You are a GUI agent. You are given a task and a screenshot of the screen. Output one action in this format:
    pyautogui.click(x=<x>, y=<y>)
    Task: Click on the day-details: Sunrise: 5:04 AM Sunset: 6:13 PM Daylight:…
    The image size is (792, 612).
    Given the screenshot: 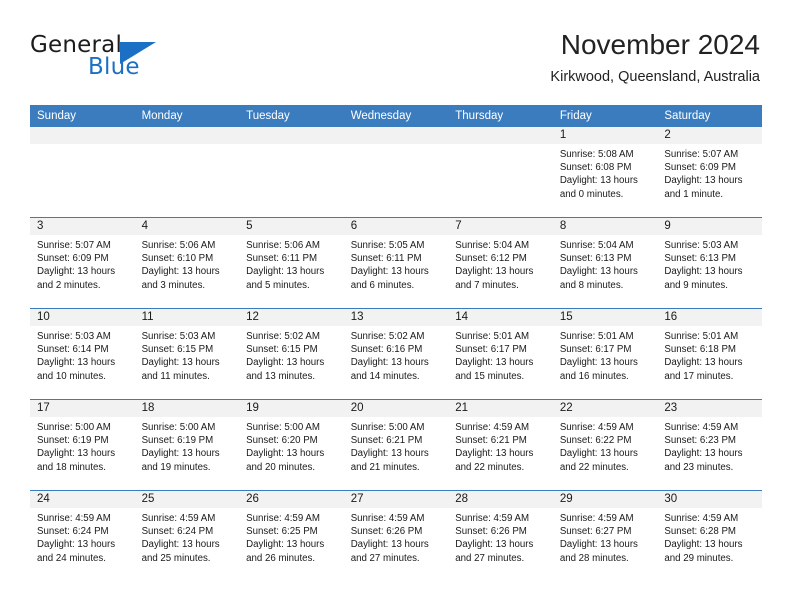 What is the action you would take?
    pyautogui.click(x=605, y=263)
    